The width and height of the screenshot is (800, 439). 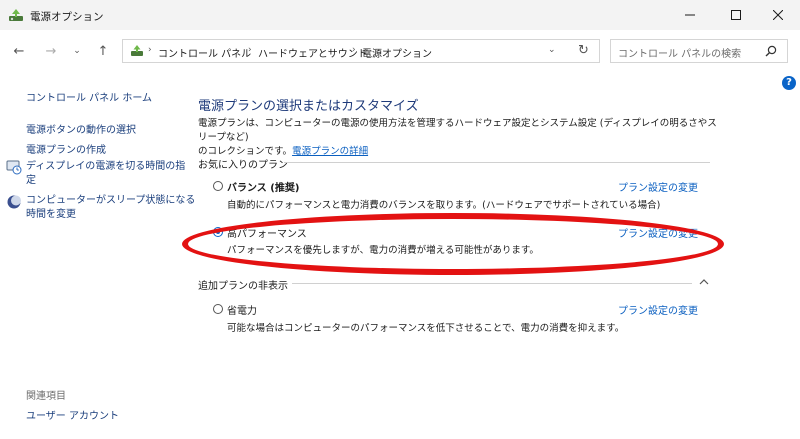 What do you see at coordinates (552, 50) in the screenshot?
I see `address-dropdown-chevron-icon: ⌄` at bounding box center [552, 50].